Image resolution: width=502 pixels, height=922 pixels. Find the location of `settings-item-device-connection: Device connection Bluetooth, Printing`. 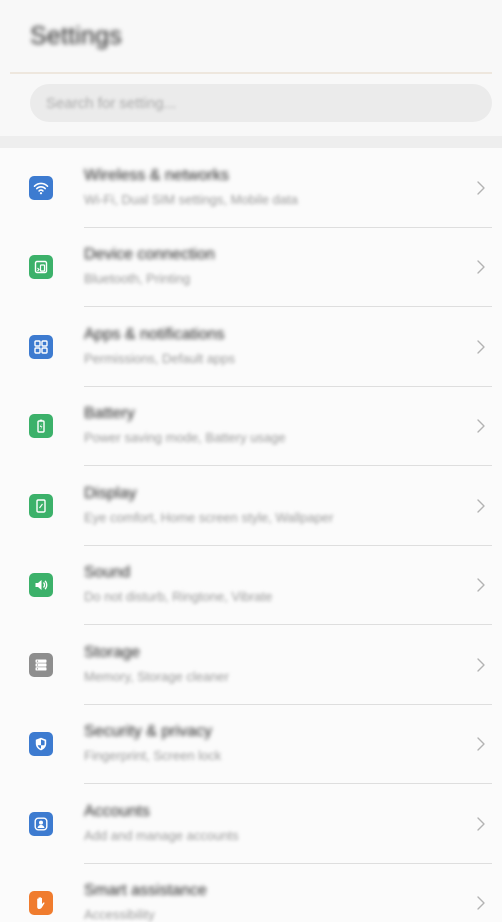

settings-item-device-connection: Device connection Bluetooth, Printing is located at coordinates (251, 267).